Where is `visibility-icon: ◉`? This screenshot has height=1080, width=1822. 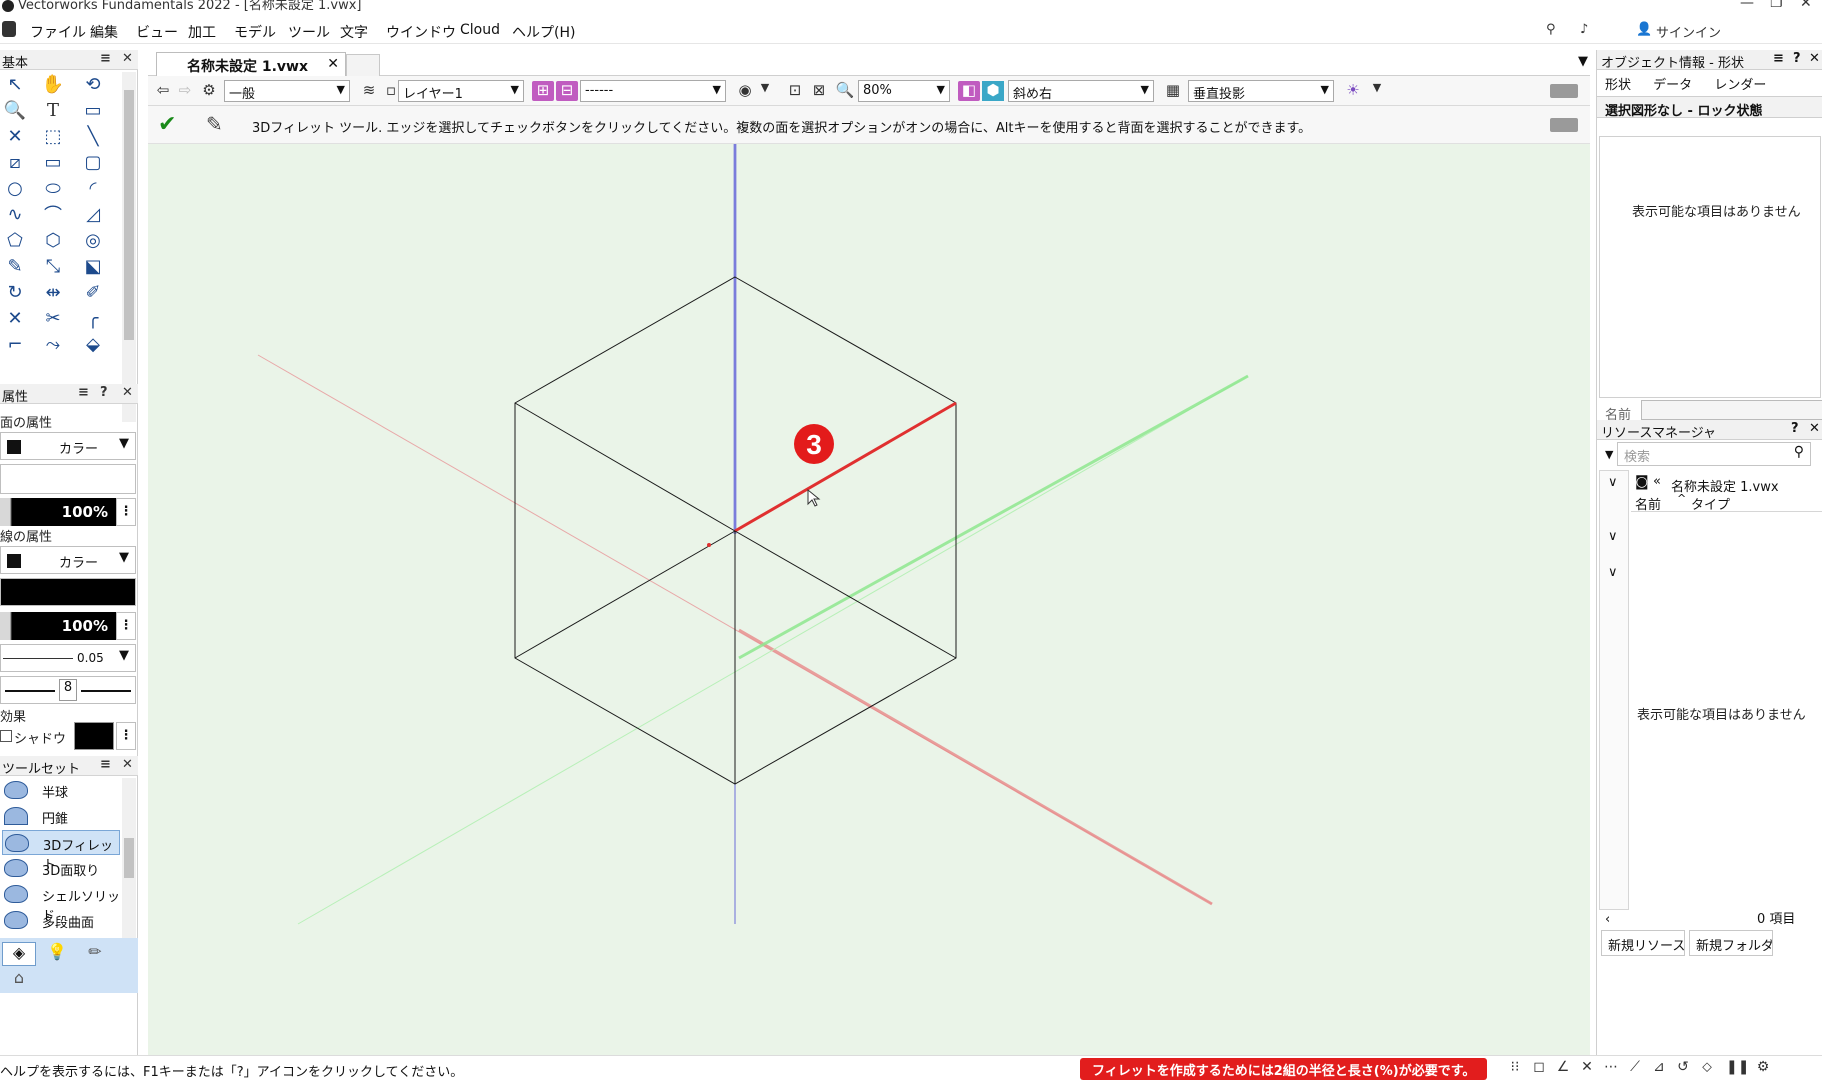 visibility-icon: ◉ is located at coordinates (745, 91).